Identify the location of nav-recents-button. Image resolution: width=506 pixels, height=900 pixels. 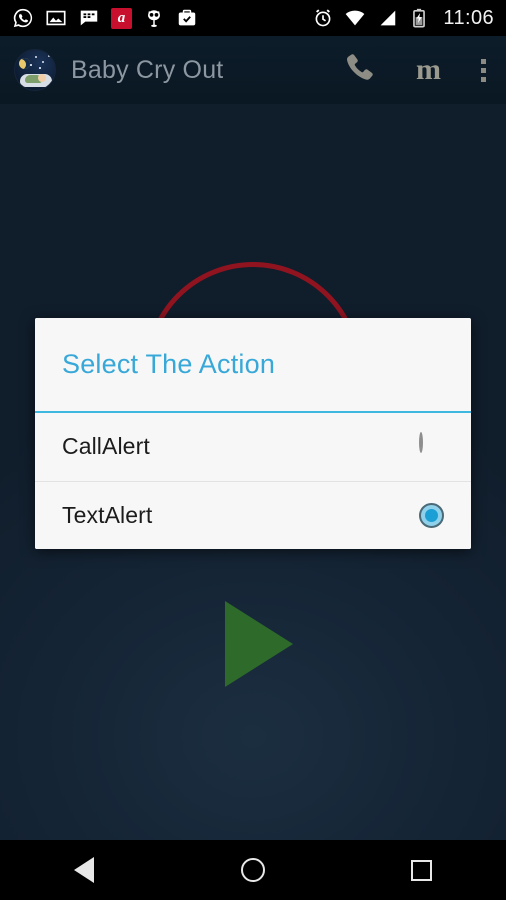
(422, 870).